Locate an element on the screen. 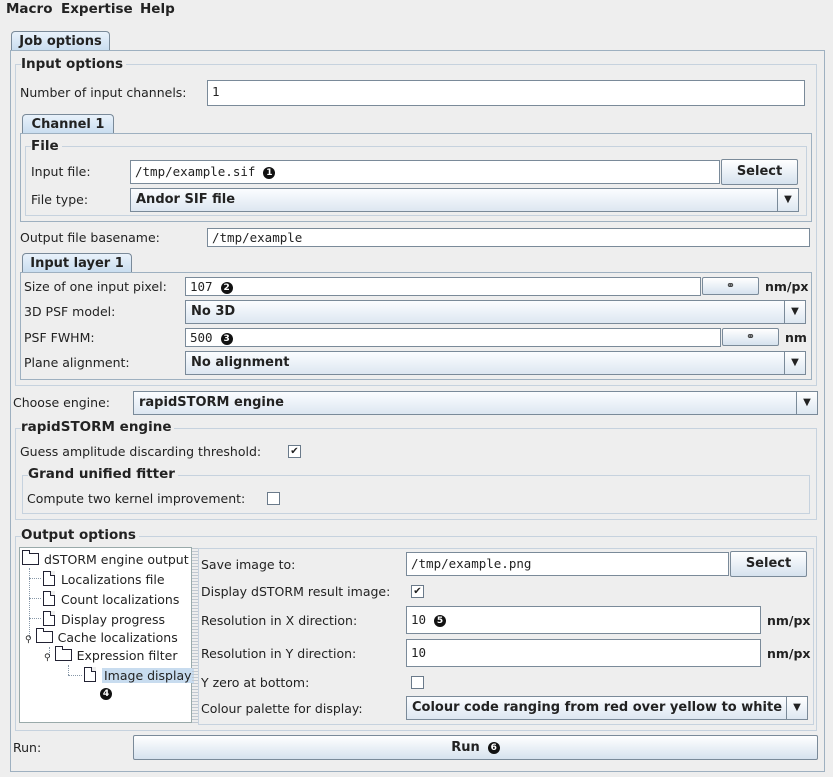 The height and width of the screenshot is (777, 833). output-options-title: Output options is located at coordinates (80, 535).